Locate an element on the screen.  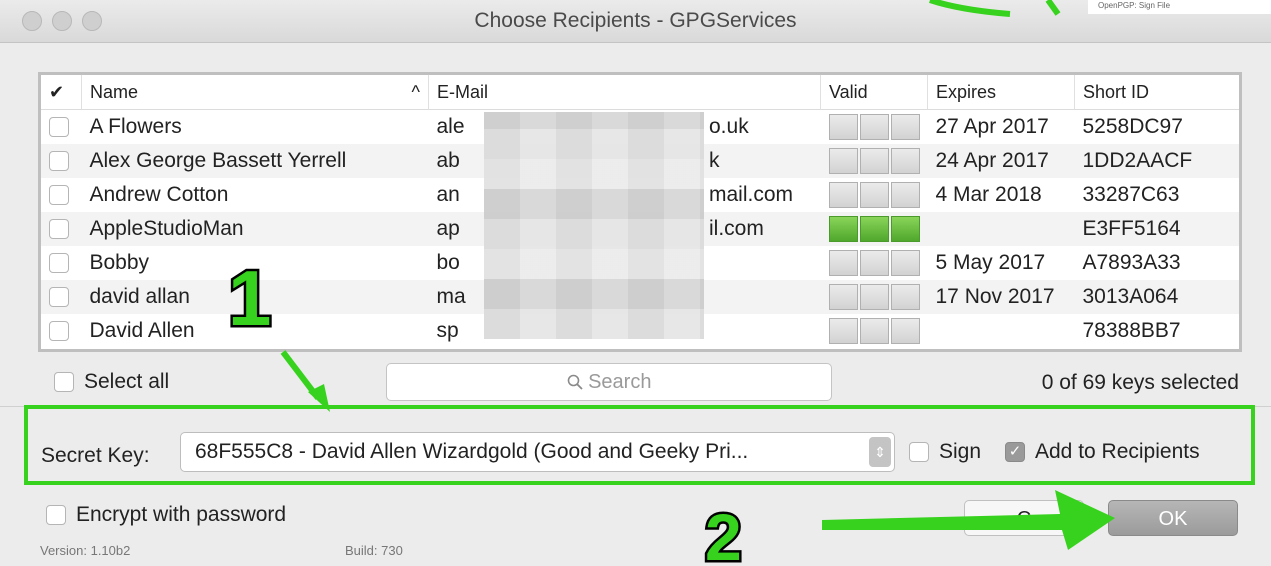
row-short-id: E3FF5164 is located at coordinates (1156, 229).